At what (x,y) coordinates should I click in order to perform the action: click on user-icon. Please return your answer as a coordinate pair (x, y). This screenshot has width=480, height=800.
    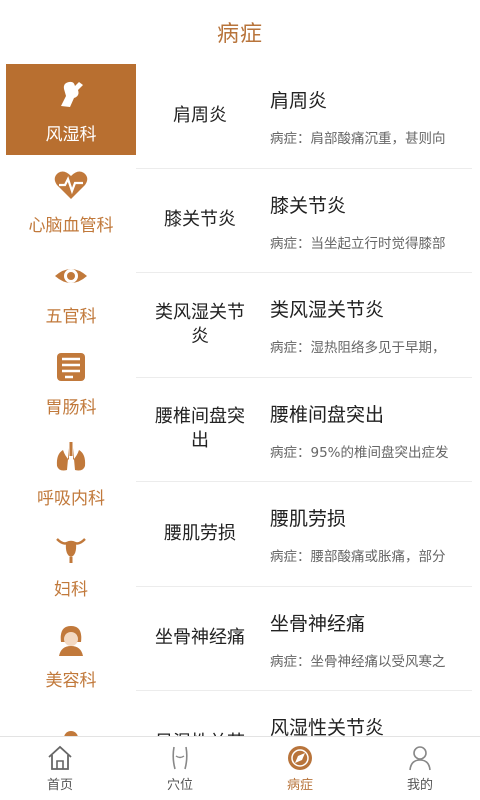
    Looking at the image, I should click on (420, 758).